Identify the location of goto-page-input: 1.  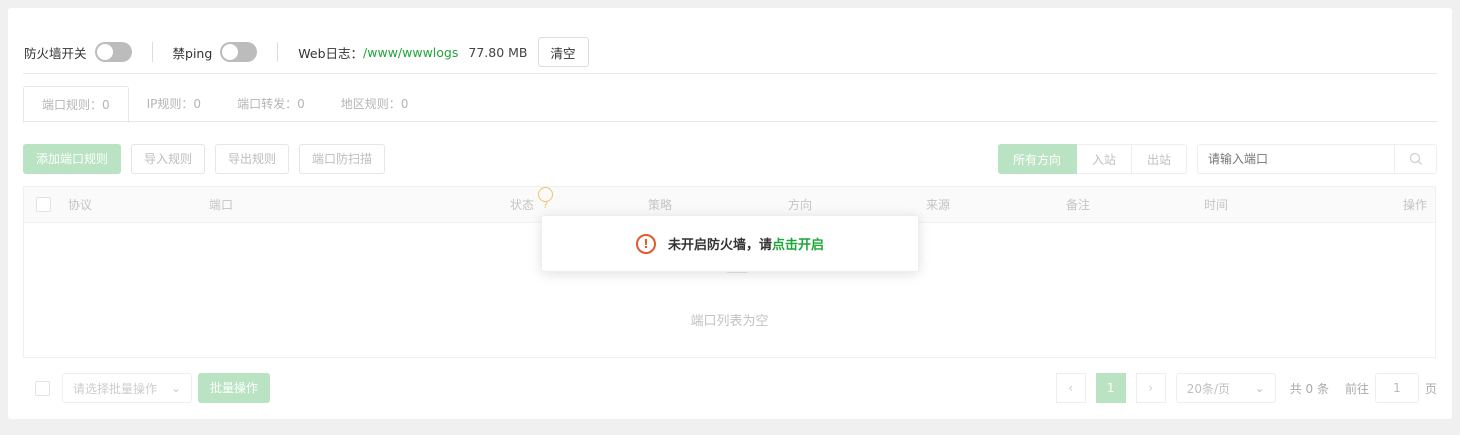
(1396, 388).